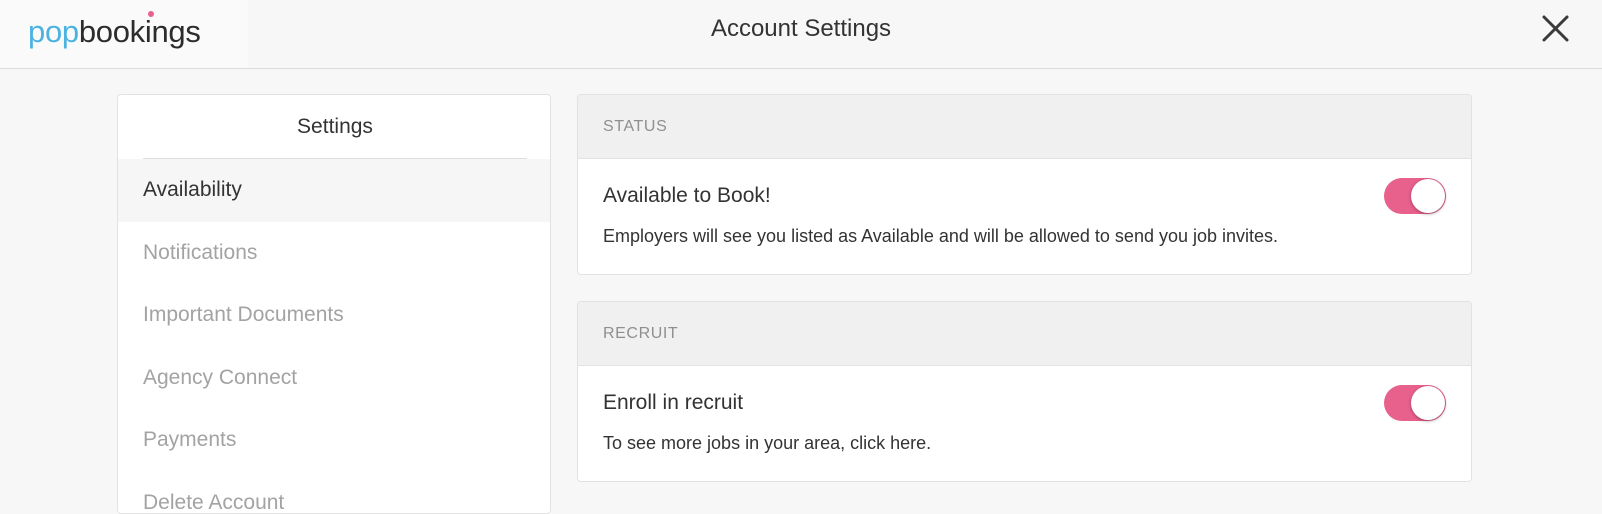 This screenshot has height=514, width=1602. I want to click on recruit-toggle, so click(1415, 403).